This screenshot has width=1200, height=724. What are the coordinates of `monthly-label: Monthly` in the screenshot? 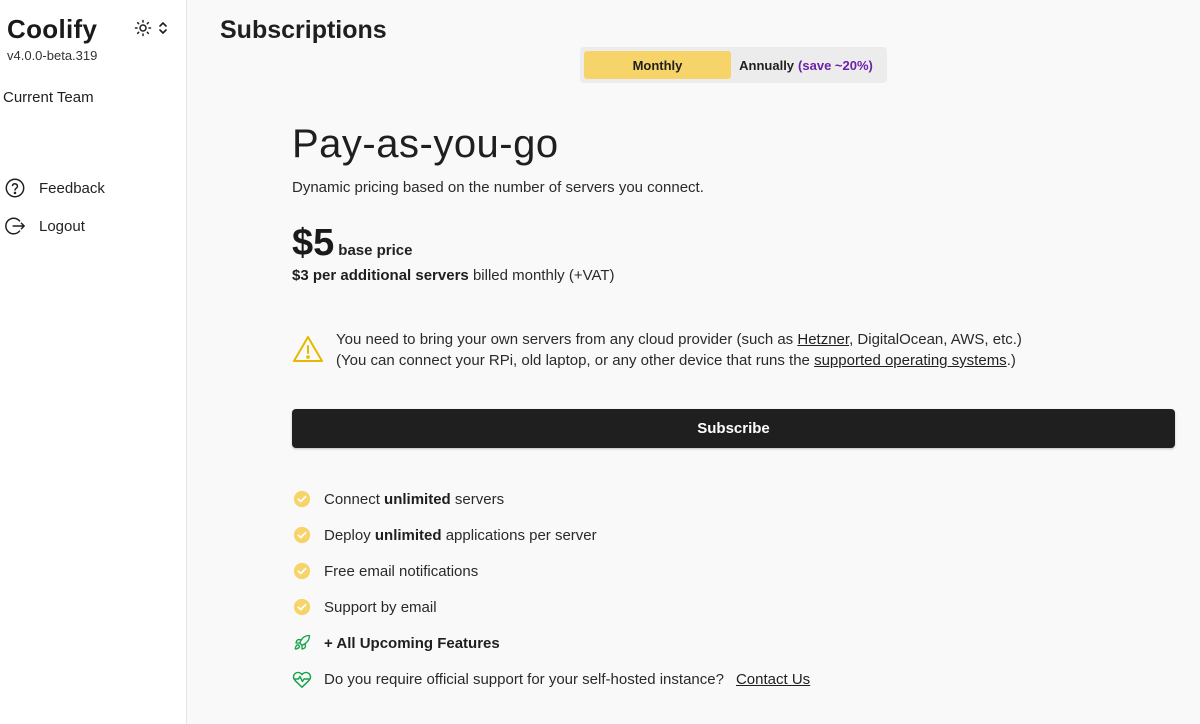 It's located at (657, 65).